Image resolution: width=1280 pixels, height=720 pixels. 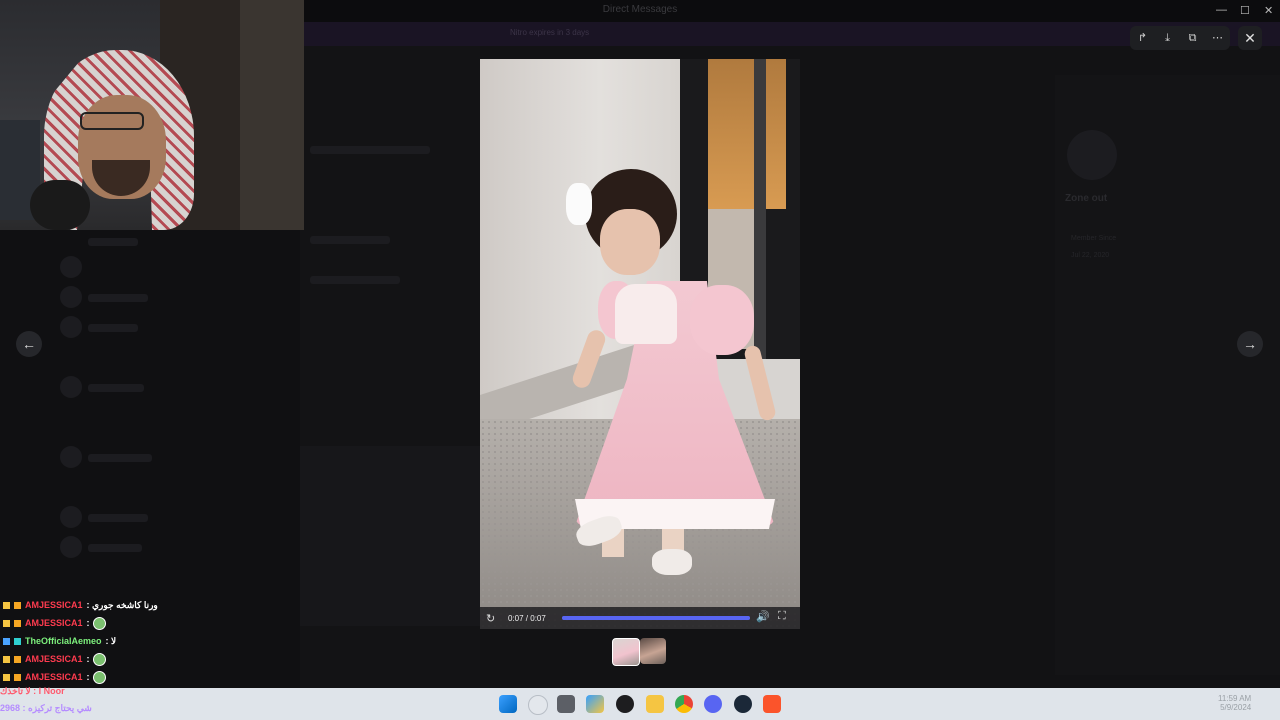 What do you see at coordinates (763, 616) in the screenshot?
I see `volume-icon: 🔊` at bounding box center [763, 616].